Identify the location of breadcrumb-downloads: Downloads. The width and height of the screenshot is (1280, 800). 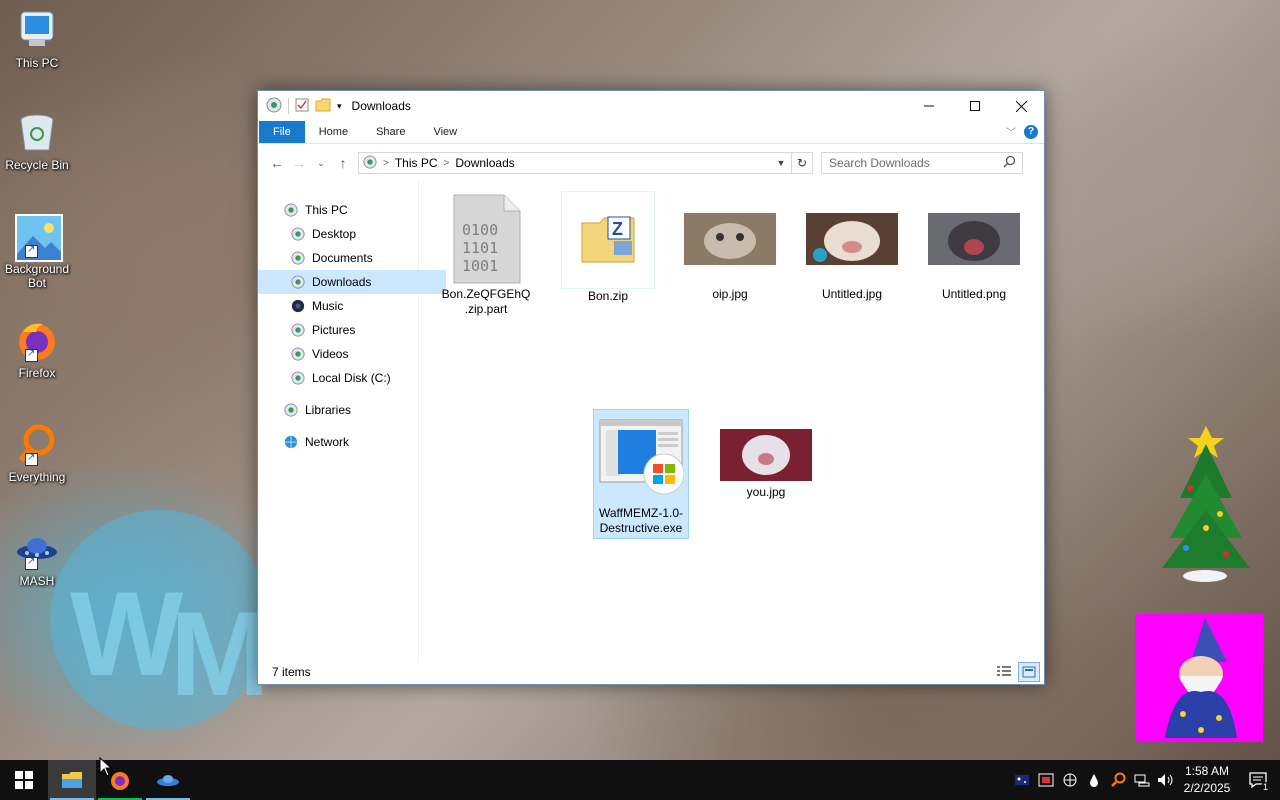
(484, 163).